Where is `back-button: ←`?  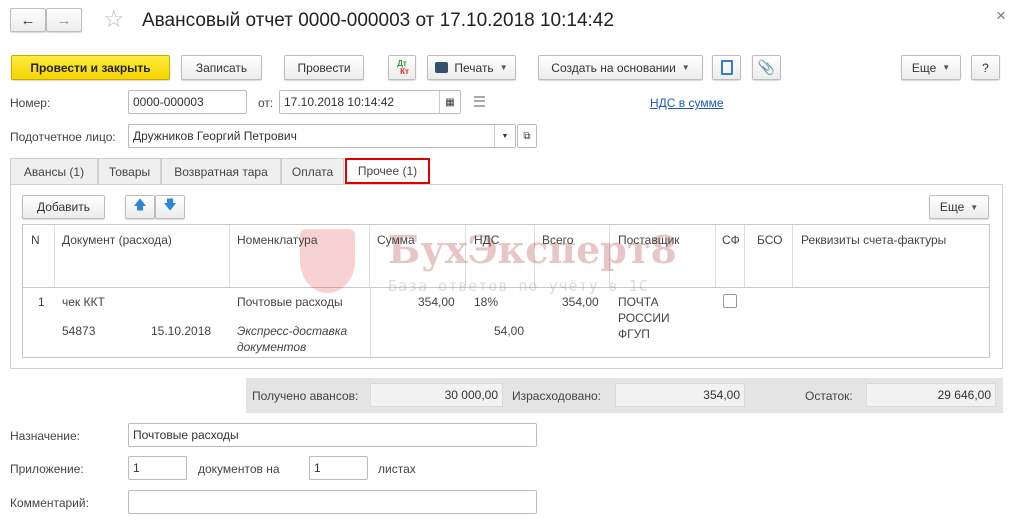 back-button: ← is located at coordinates (28, 20).